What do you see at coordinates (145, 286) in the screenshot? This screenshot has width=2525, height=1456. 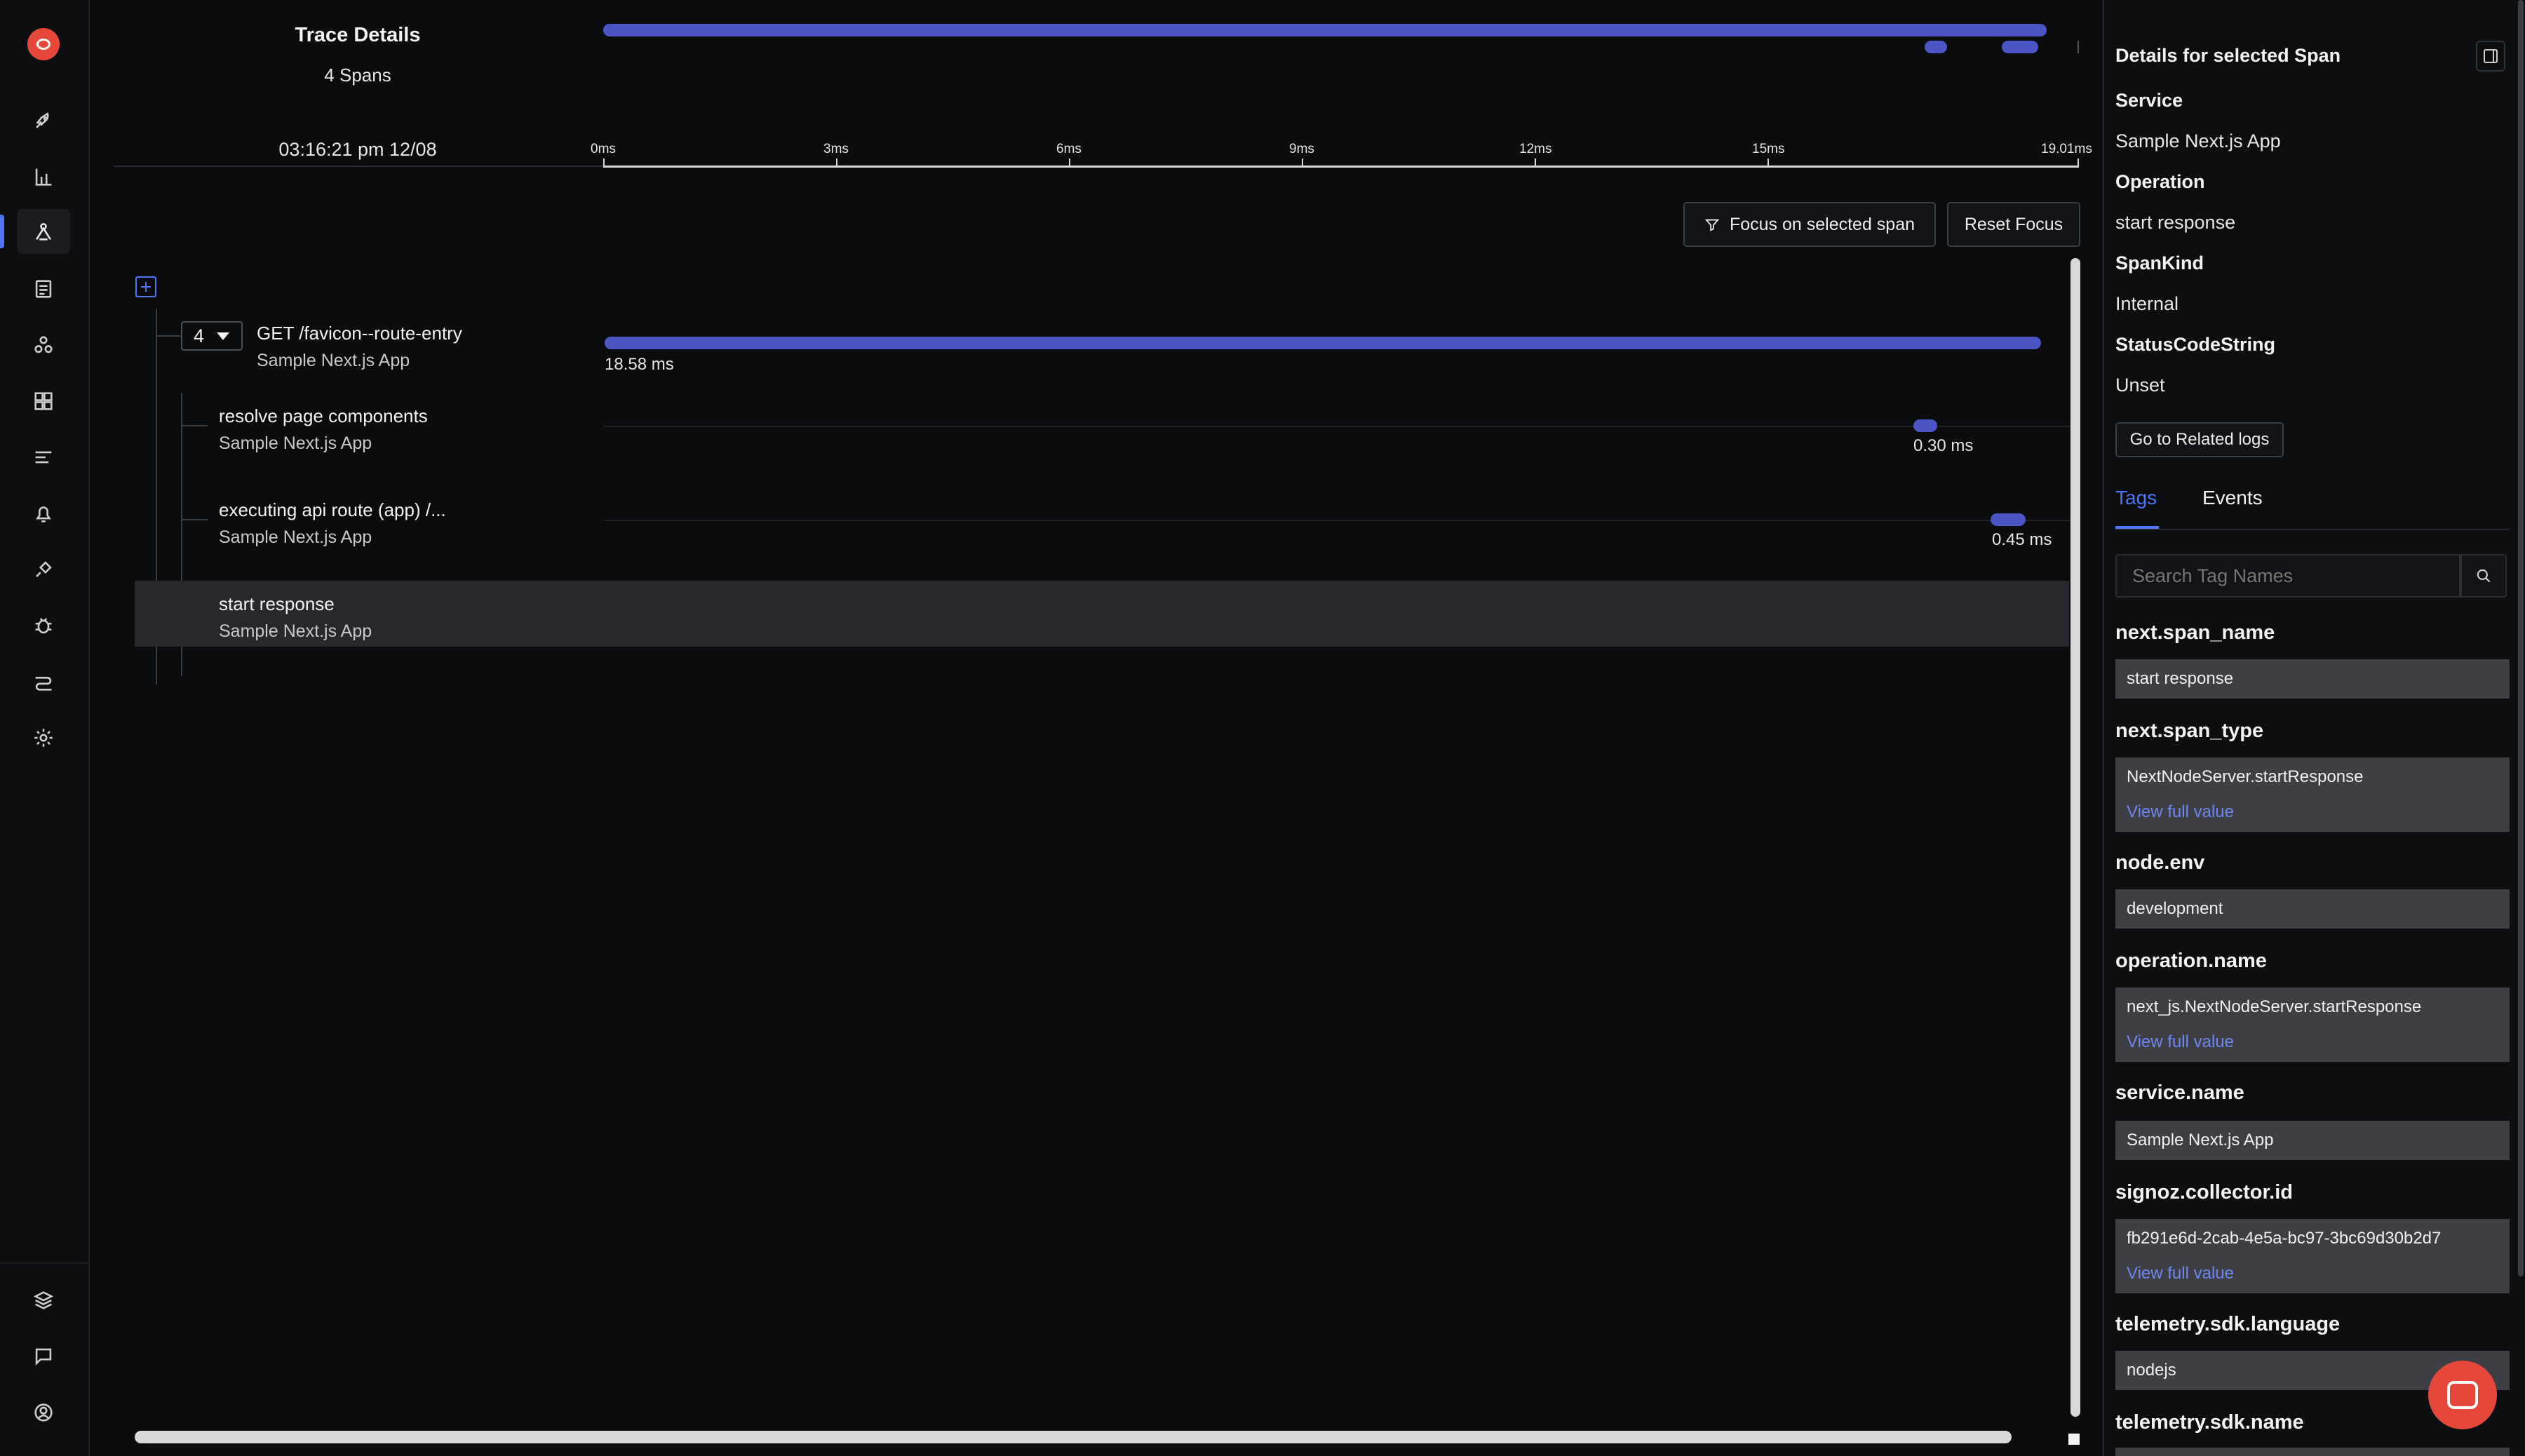 I see `expand-all-icon` at bounding box center [145, 286].